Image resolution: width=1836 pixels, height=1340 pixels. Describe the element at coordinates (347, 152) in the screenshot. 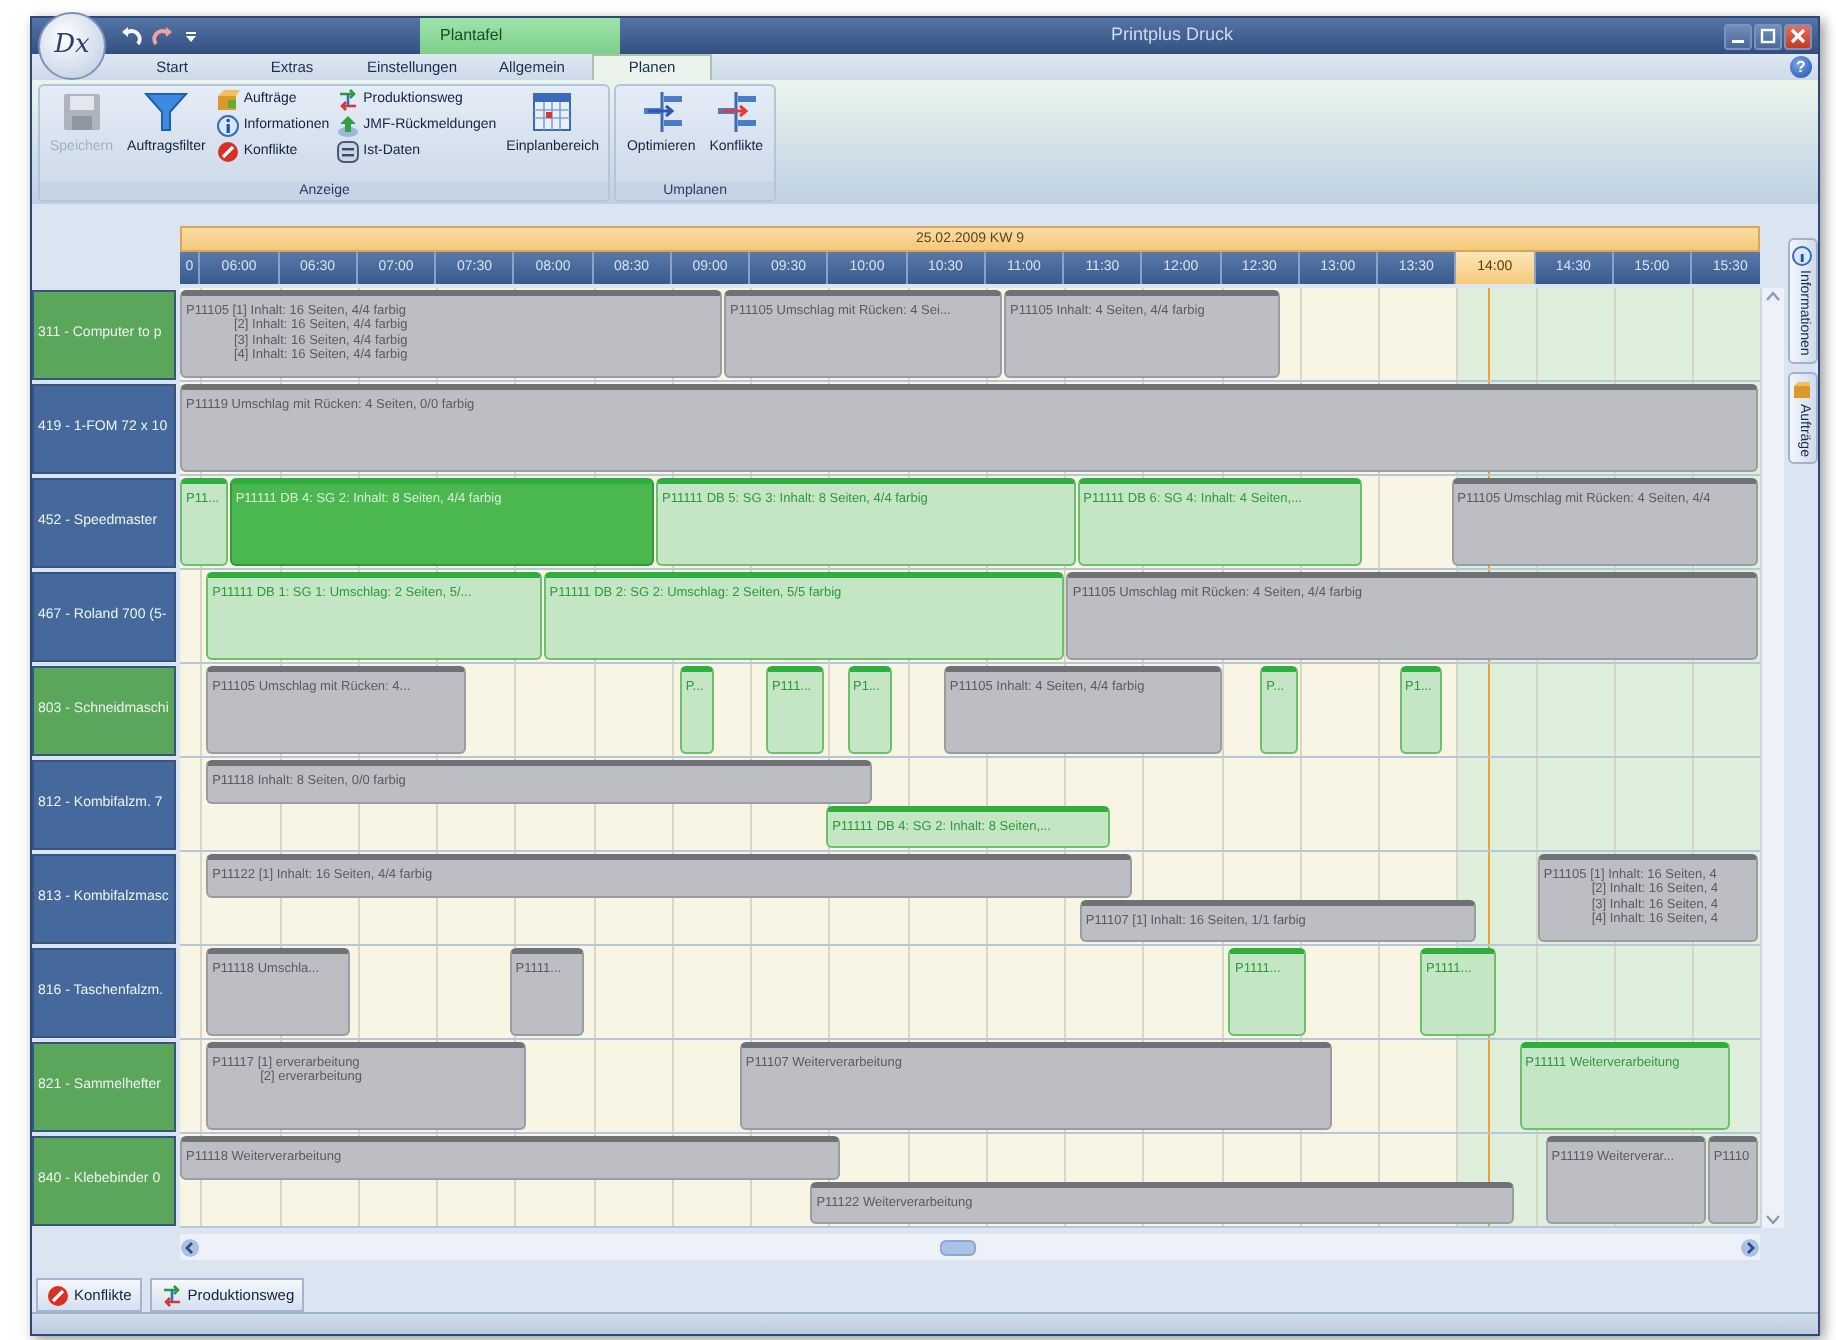

I see `document-icon` at that location.